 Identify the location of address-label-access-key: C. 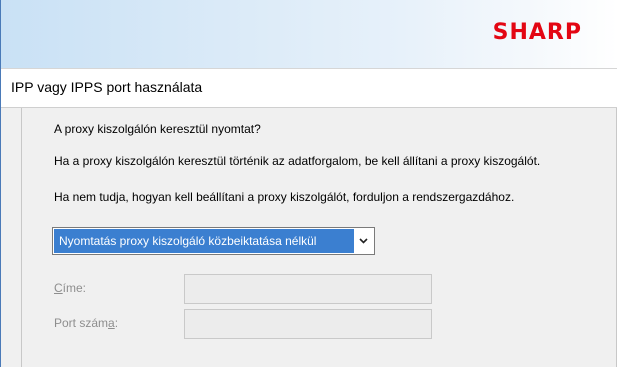
(58, 288).